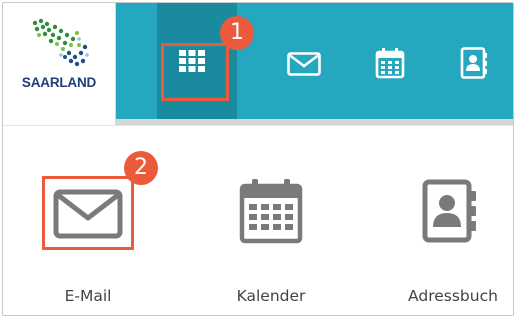 Image resolution: width=516 pixels, height=319 pixels. What do you see at coordinates (258, 125) in the screenshot?
I see `panel-divider` at bounding box center [258, 125].